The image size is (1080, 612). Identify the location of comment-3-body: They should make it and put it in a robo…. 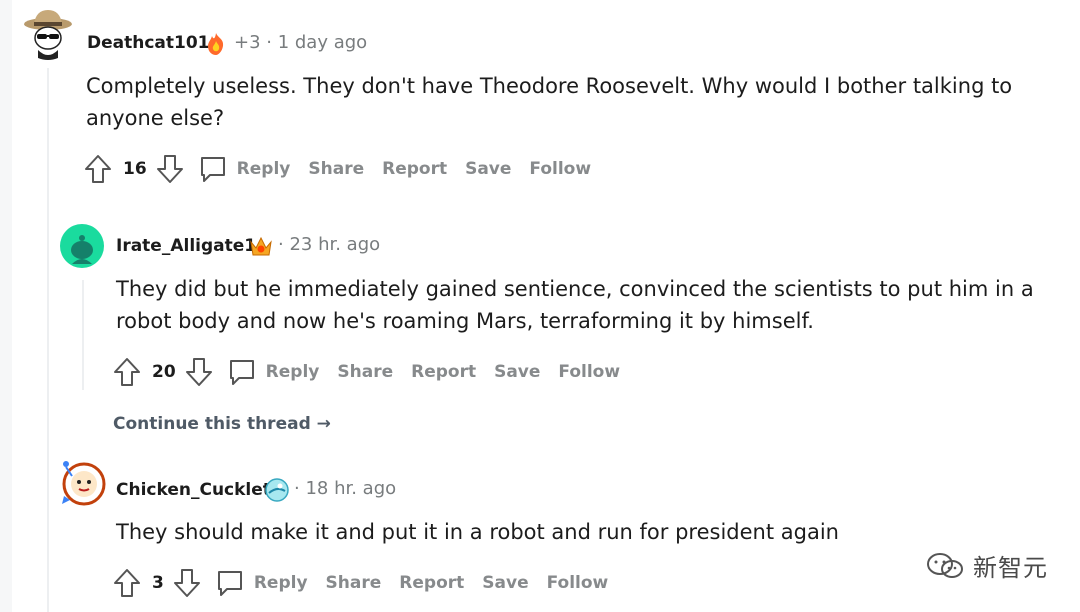
(477, 532).